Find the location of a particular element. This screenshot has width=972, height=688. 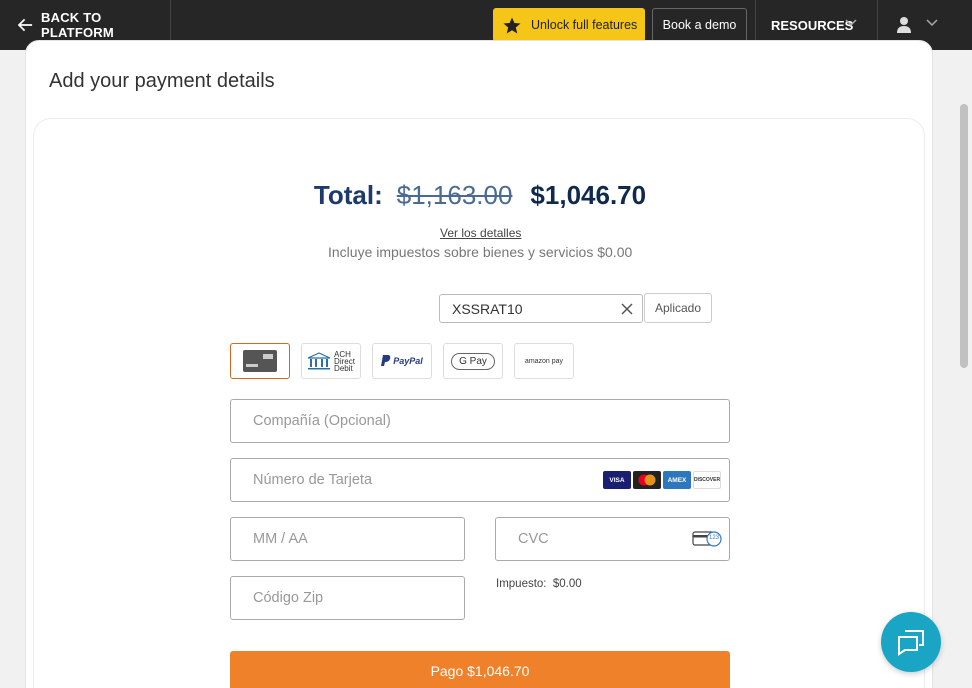

scrollbar-thumb is located at coordinates (964, 236).